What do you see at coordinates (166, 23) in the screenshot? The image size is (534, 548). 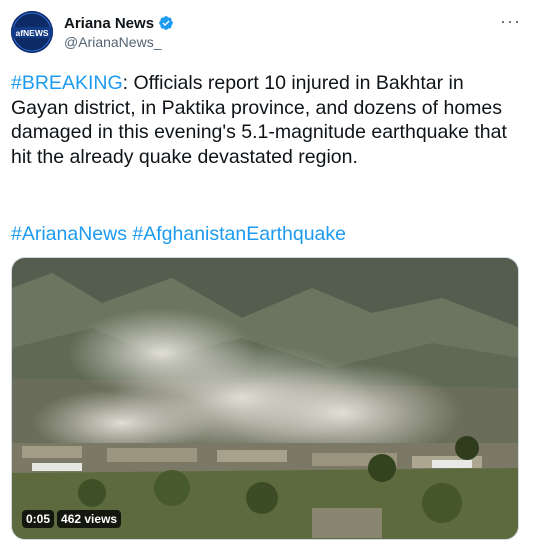 I see `verified-badge-icon` at bounding box center [166, 23].